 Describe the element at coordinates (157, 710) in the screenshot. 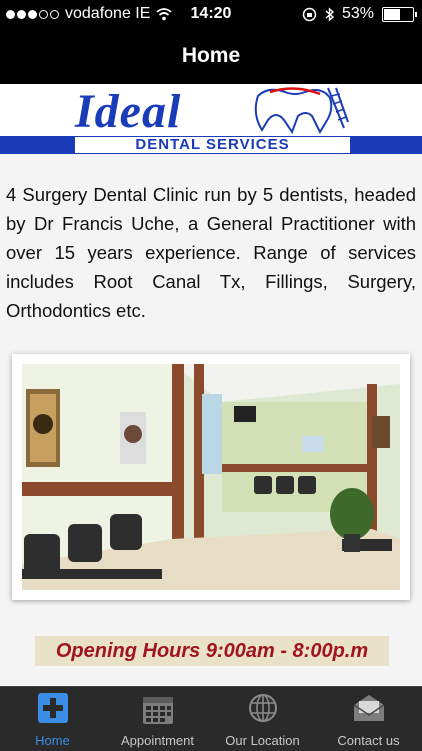

I see `calendar-icon` at that location.